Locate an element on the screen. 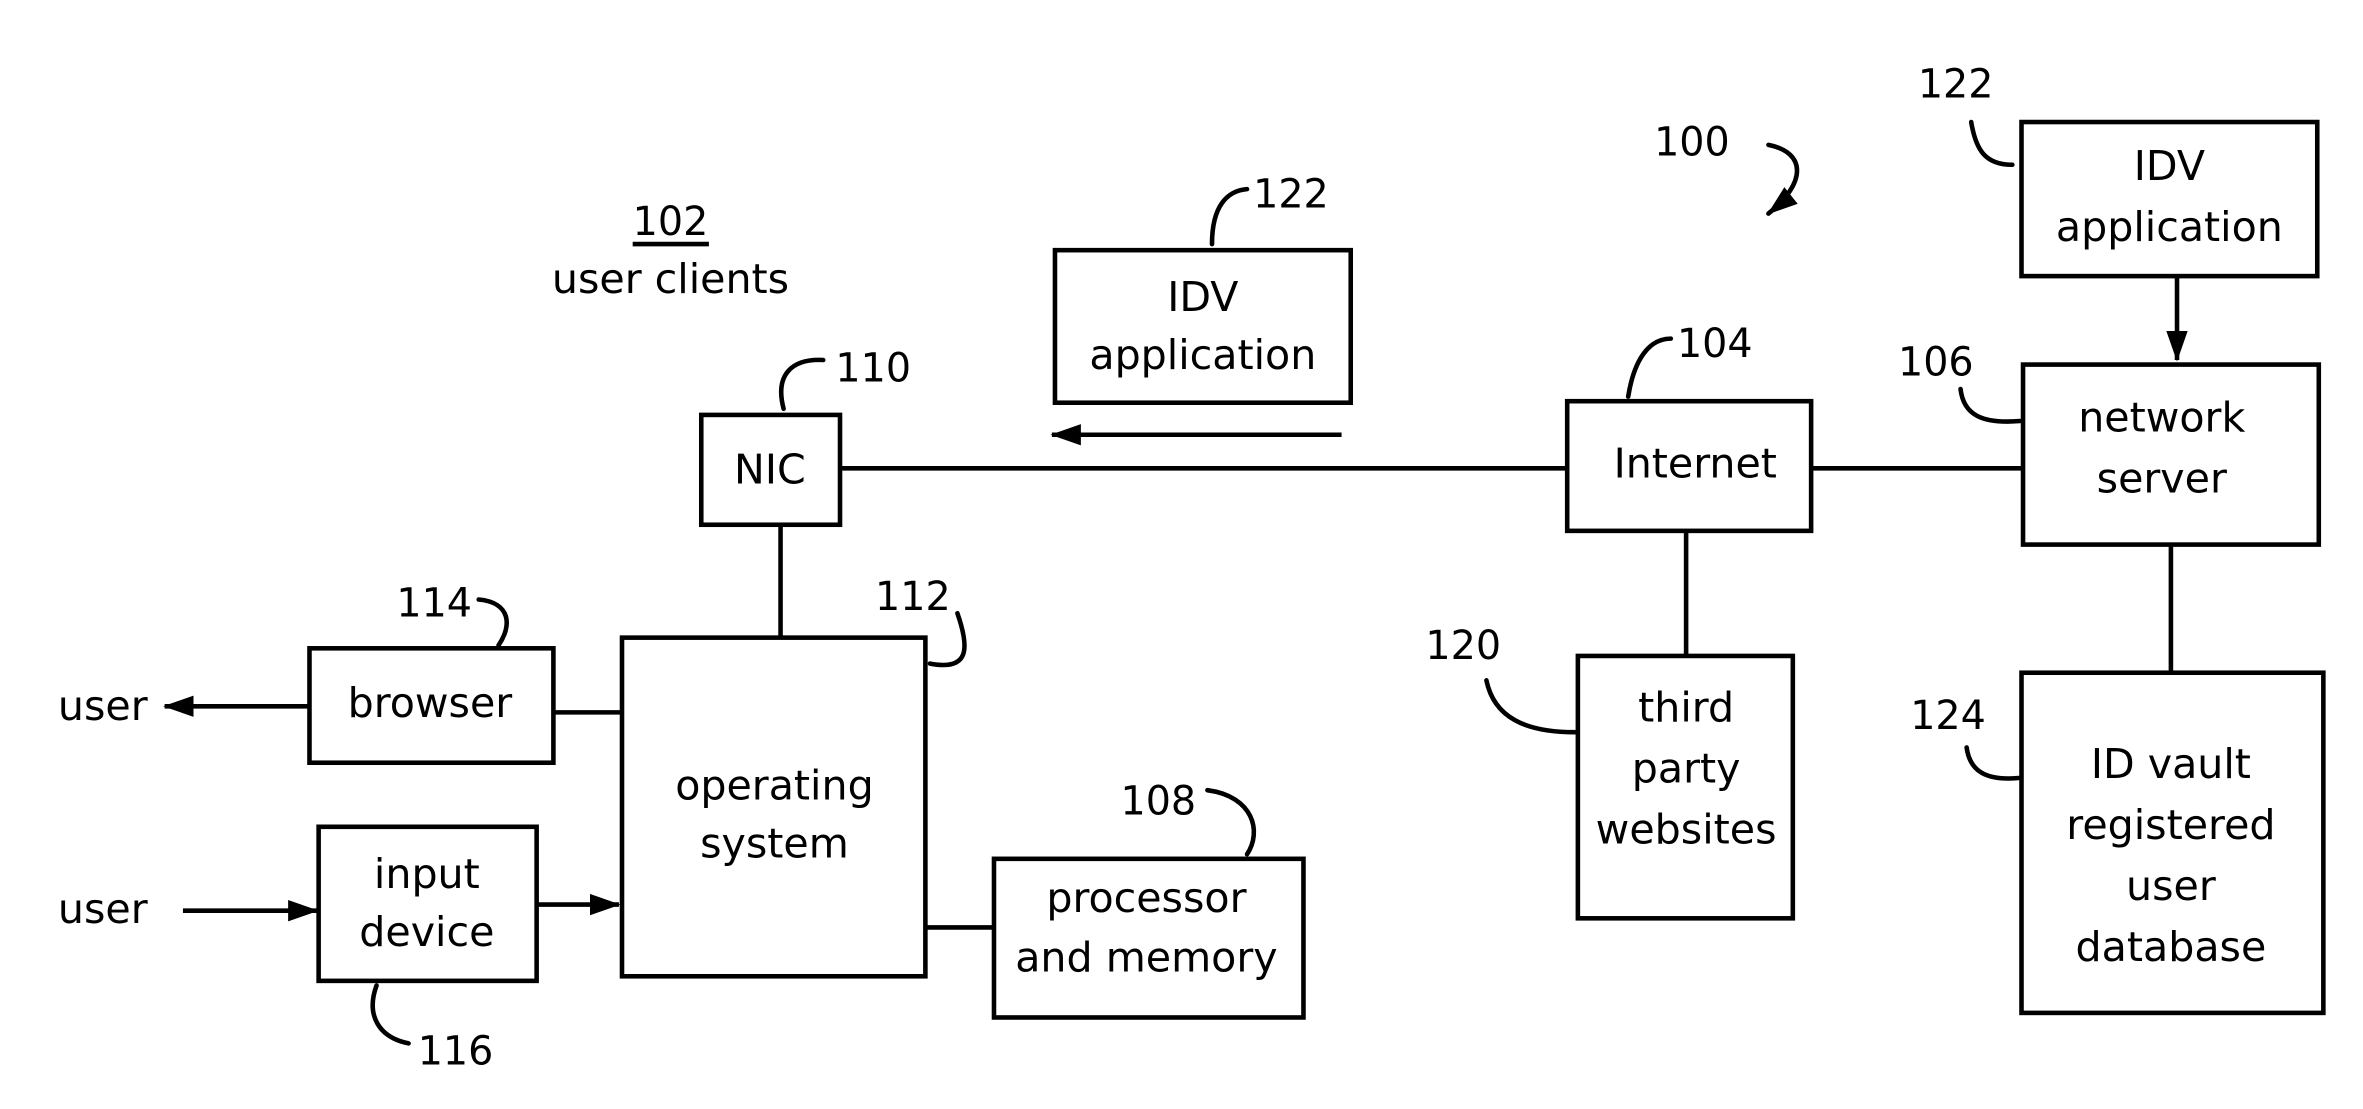  nic-box: NIC is located at coordinates (770, 470).